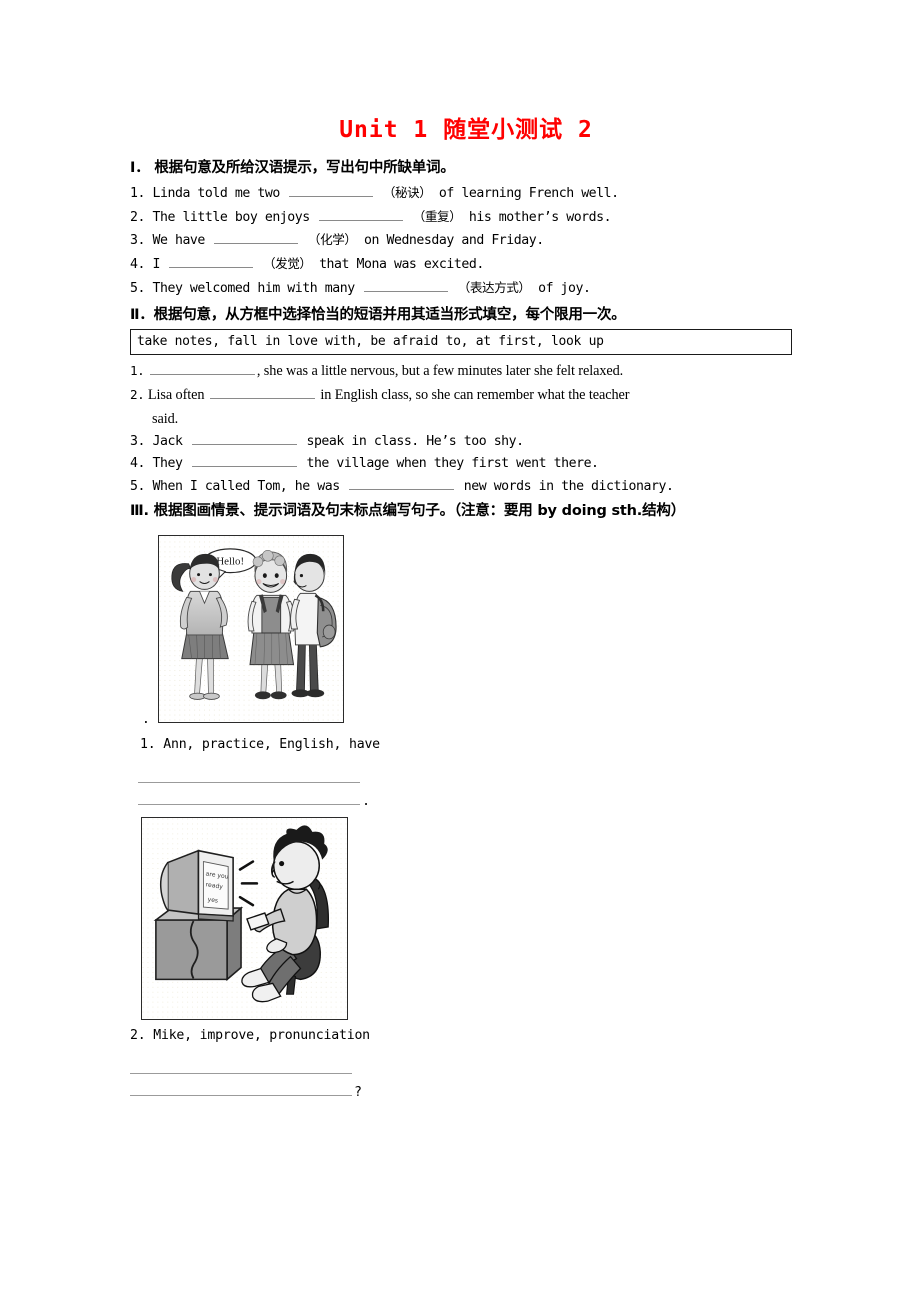 The width and height of the screenshot is (920, 1302). I want to click on question-text-before: Linda told me two, so click(216, 194).